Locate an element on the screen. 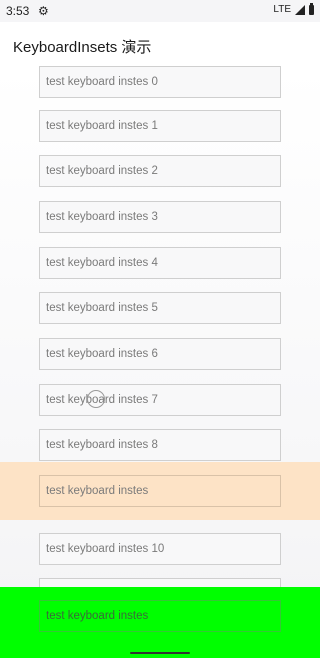 The width and height of the screenshot is (320, 658). text-field-2: test keyboard instes 2 is located at coordinates (160, 171).